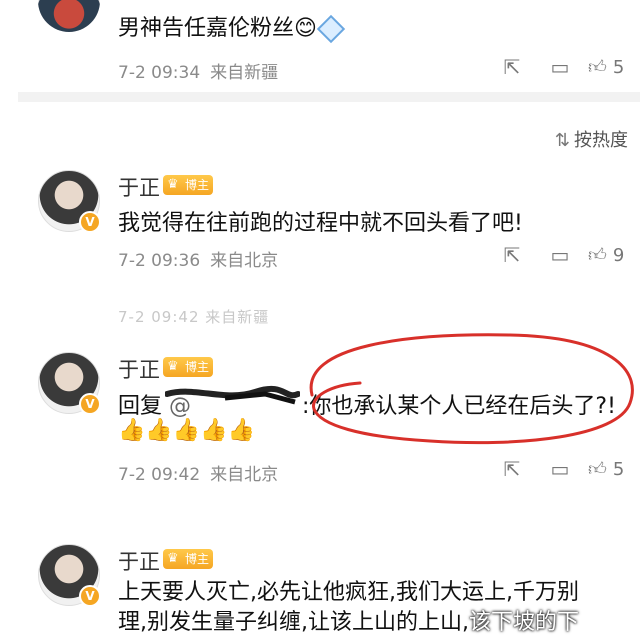  What do you see at coordinates (562, 140) in the screenshot?
I see `sort-icon: ⇅` at bounding box center [562, 140].